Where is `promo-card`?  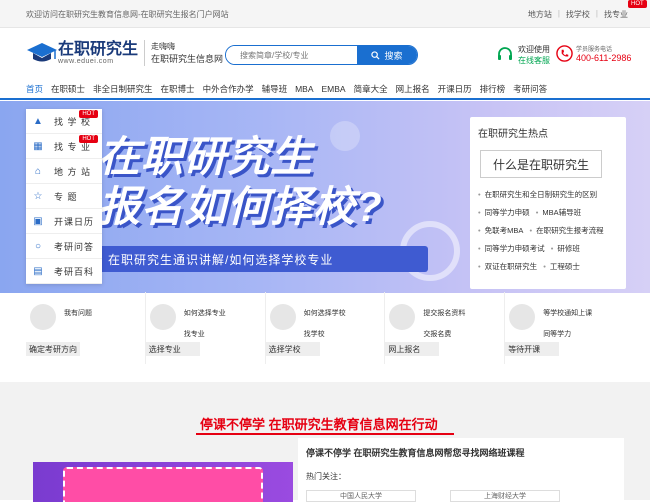 promo-card is located at coordinates (163, 482).